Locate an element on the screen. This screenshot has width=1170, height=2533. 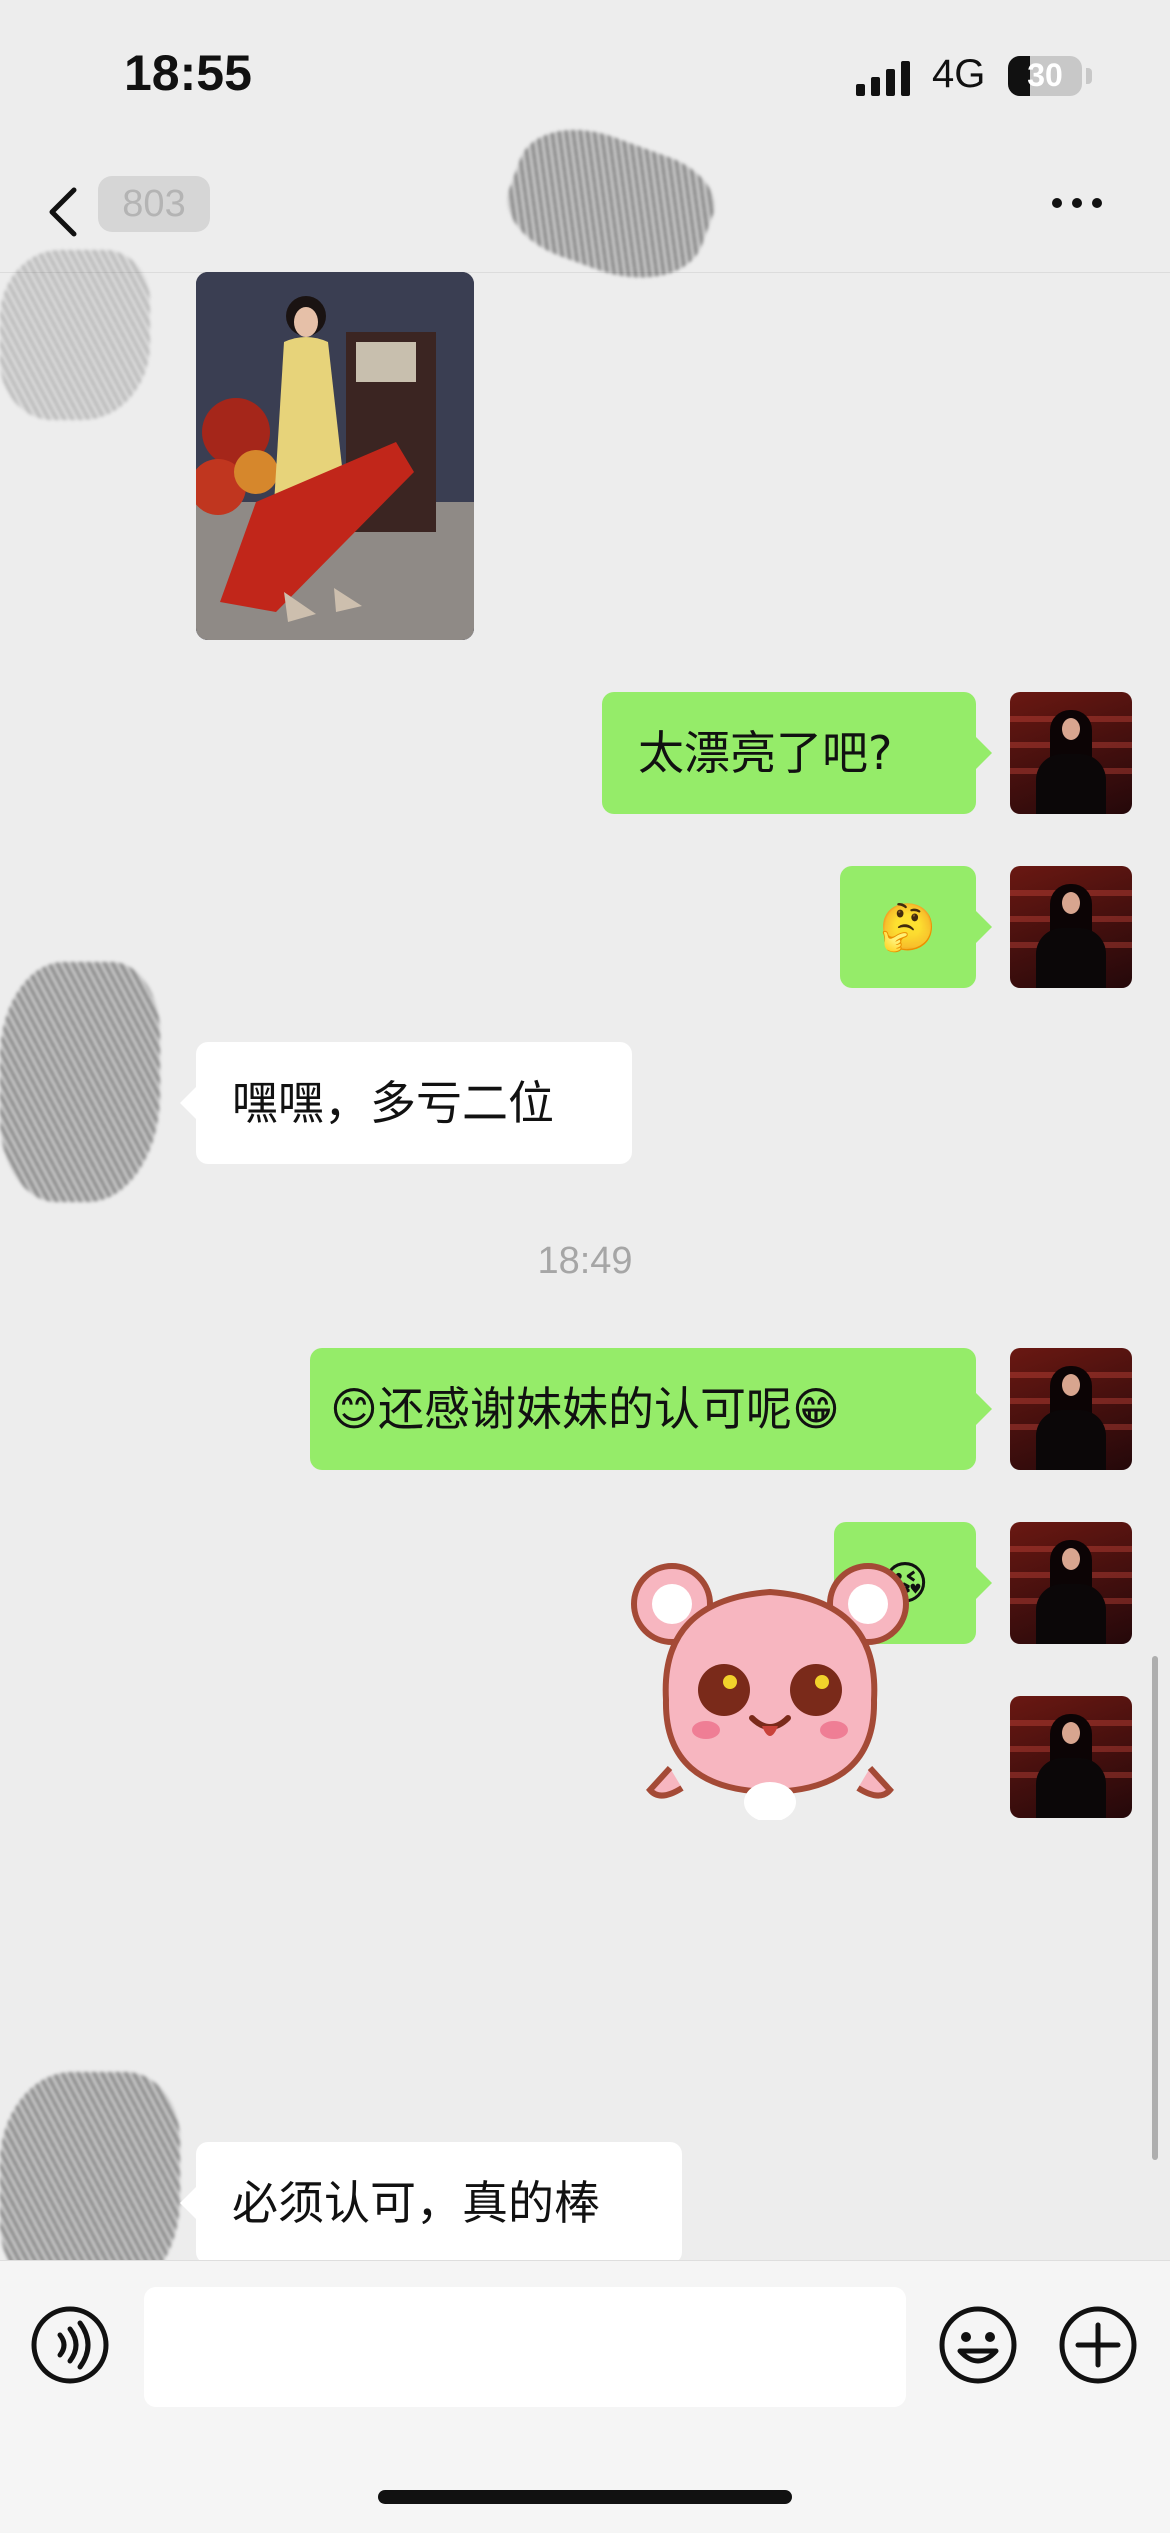
voice-icon is located at coordinates (70, 2345).